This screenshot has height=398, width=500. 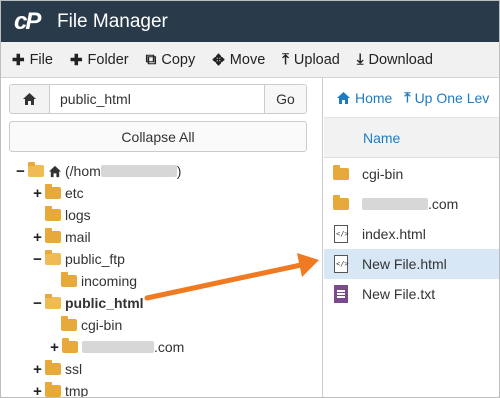 I want to click on upload-icon: ⤒, so click(x=285, y=59).